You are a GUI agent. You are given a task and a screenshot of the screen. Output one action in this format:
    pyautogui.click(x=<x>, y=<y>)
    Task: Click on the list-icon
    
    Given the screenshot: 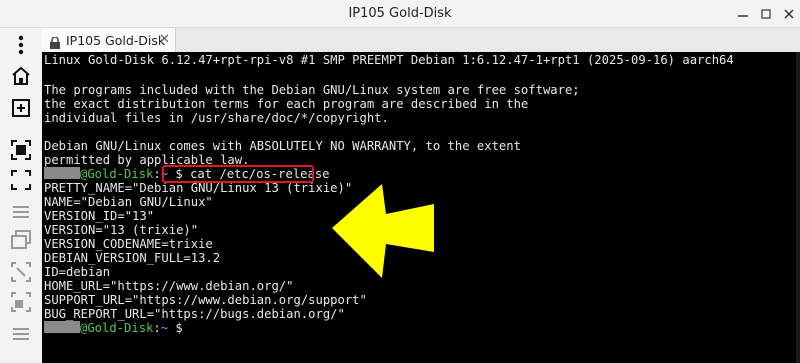 What is the action you would take?
    pyautogui.click(x=21, y=212)
    